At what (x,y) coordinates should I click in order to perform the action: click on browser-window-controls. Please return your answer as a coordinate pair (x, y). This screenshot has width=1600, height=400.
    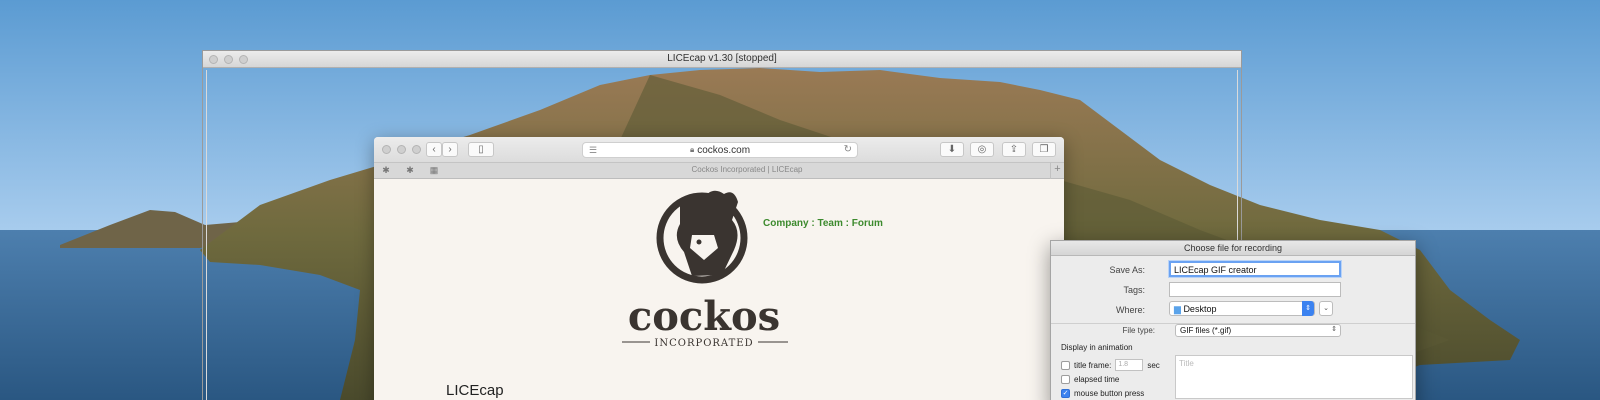
    Looking at the image, I should click on (401, 149).